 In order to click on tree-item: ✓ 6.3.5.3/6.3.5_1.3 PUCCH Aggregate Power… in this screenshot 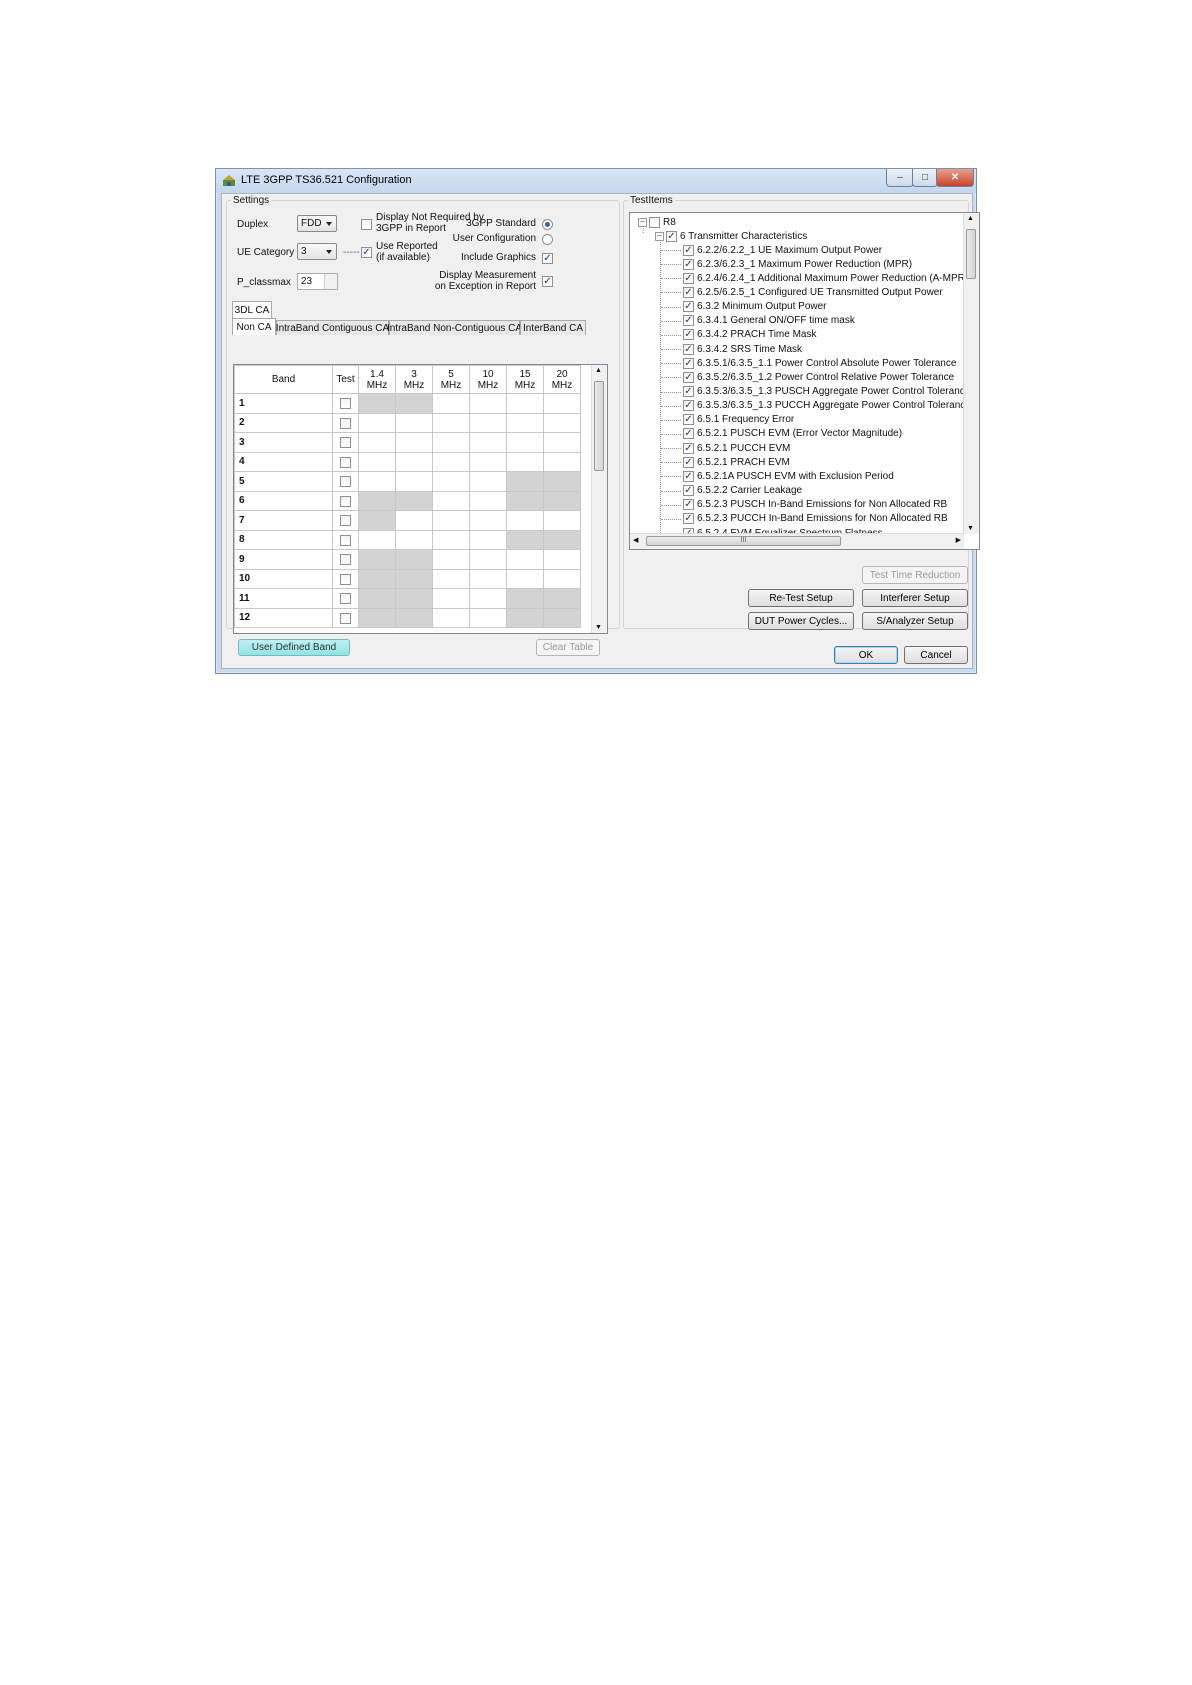, I will do `click(816, 406)`.